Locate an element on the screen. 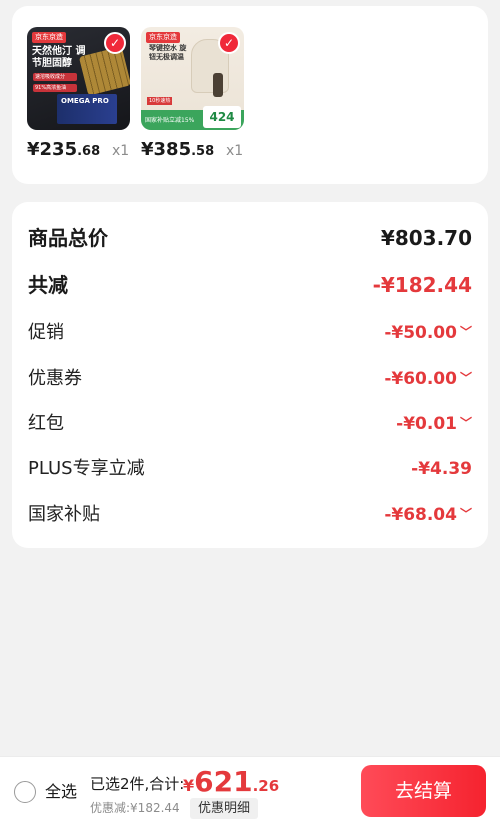 The image size is (500, 821). selected-count-label: 已选2件,合计: is located at coordinates (137, 784).